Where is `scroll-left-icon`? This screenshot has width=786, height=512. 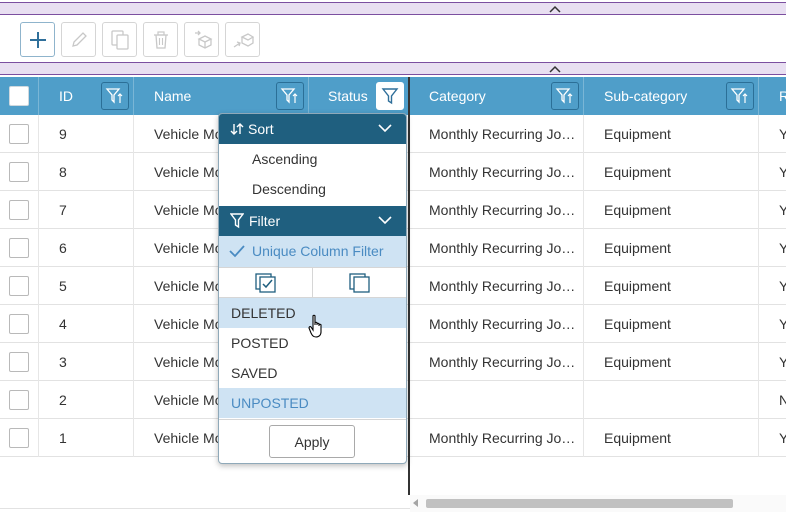 scroll-left-icon is located at coordinates (415, 503).